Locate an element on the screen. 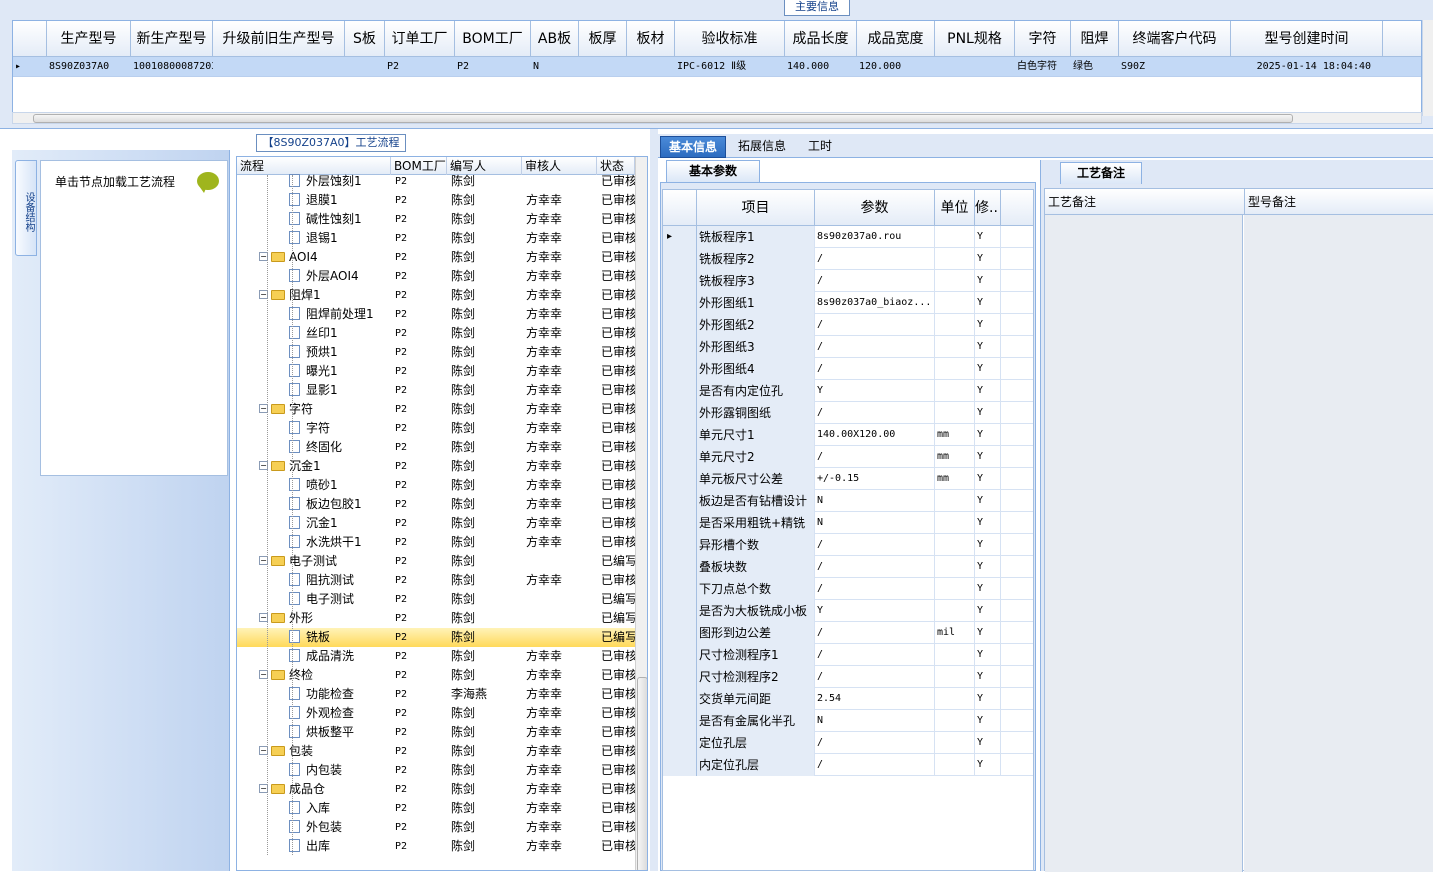 Image resolution: width=1433 pixels, height=872 pixels. params-cell: +/-0.15 is located at coordinates (875, 479).